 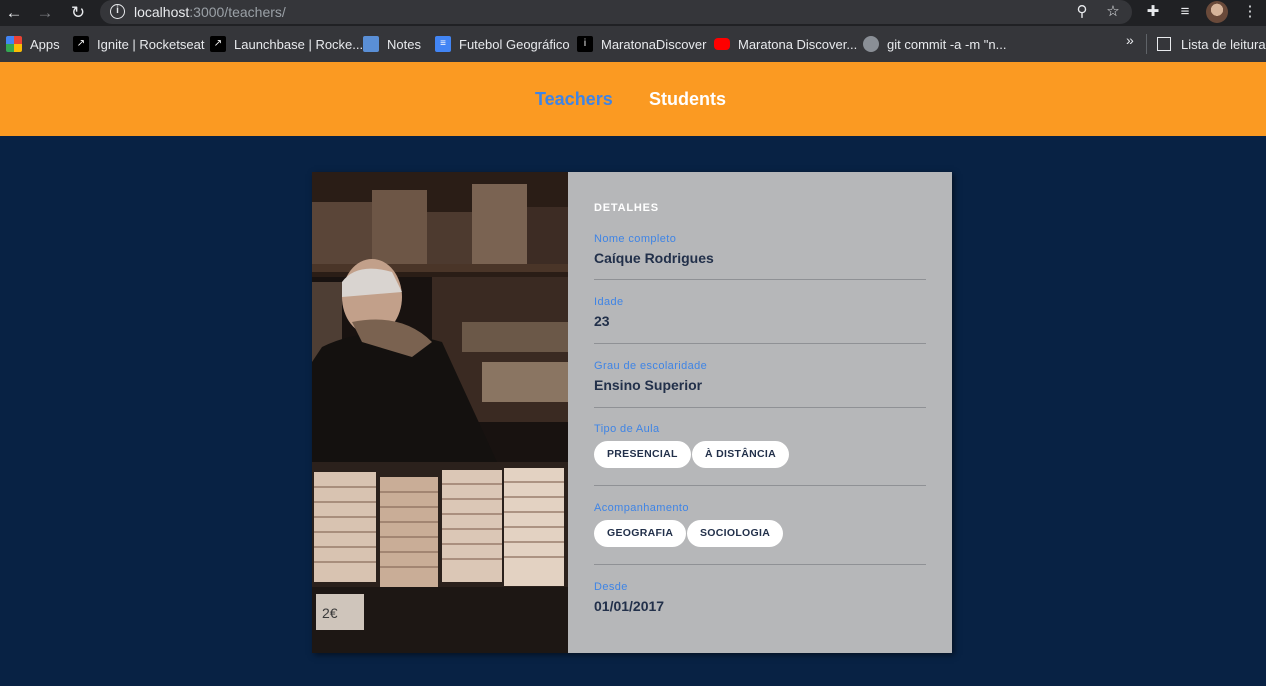 I want to click on apps-grid-icon, so click(x=14, y=44).